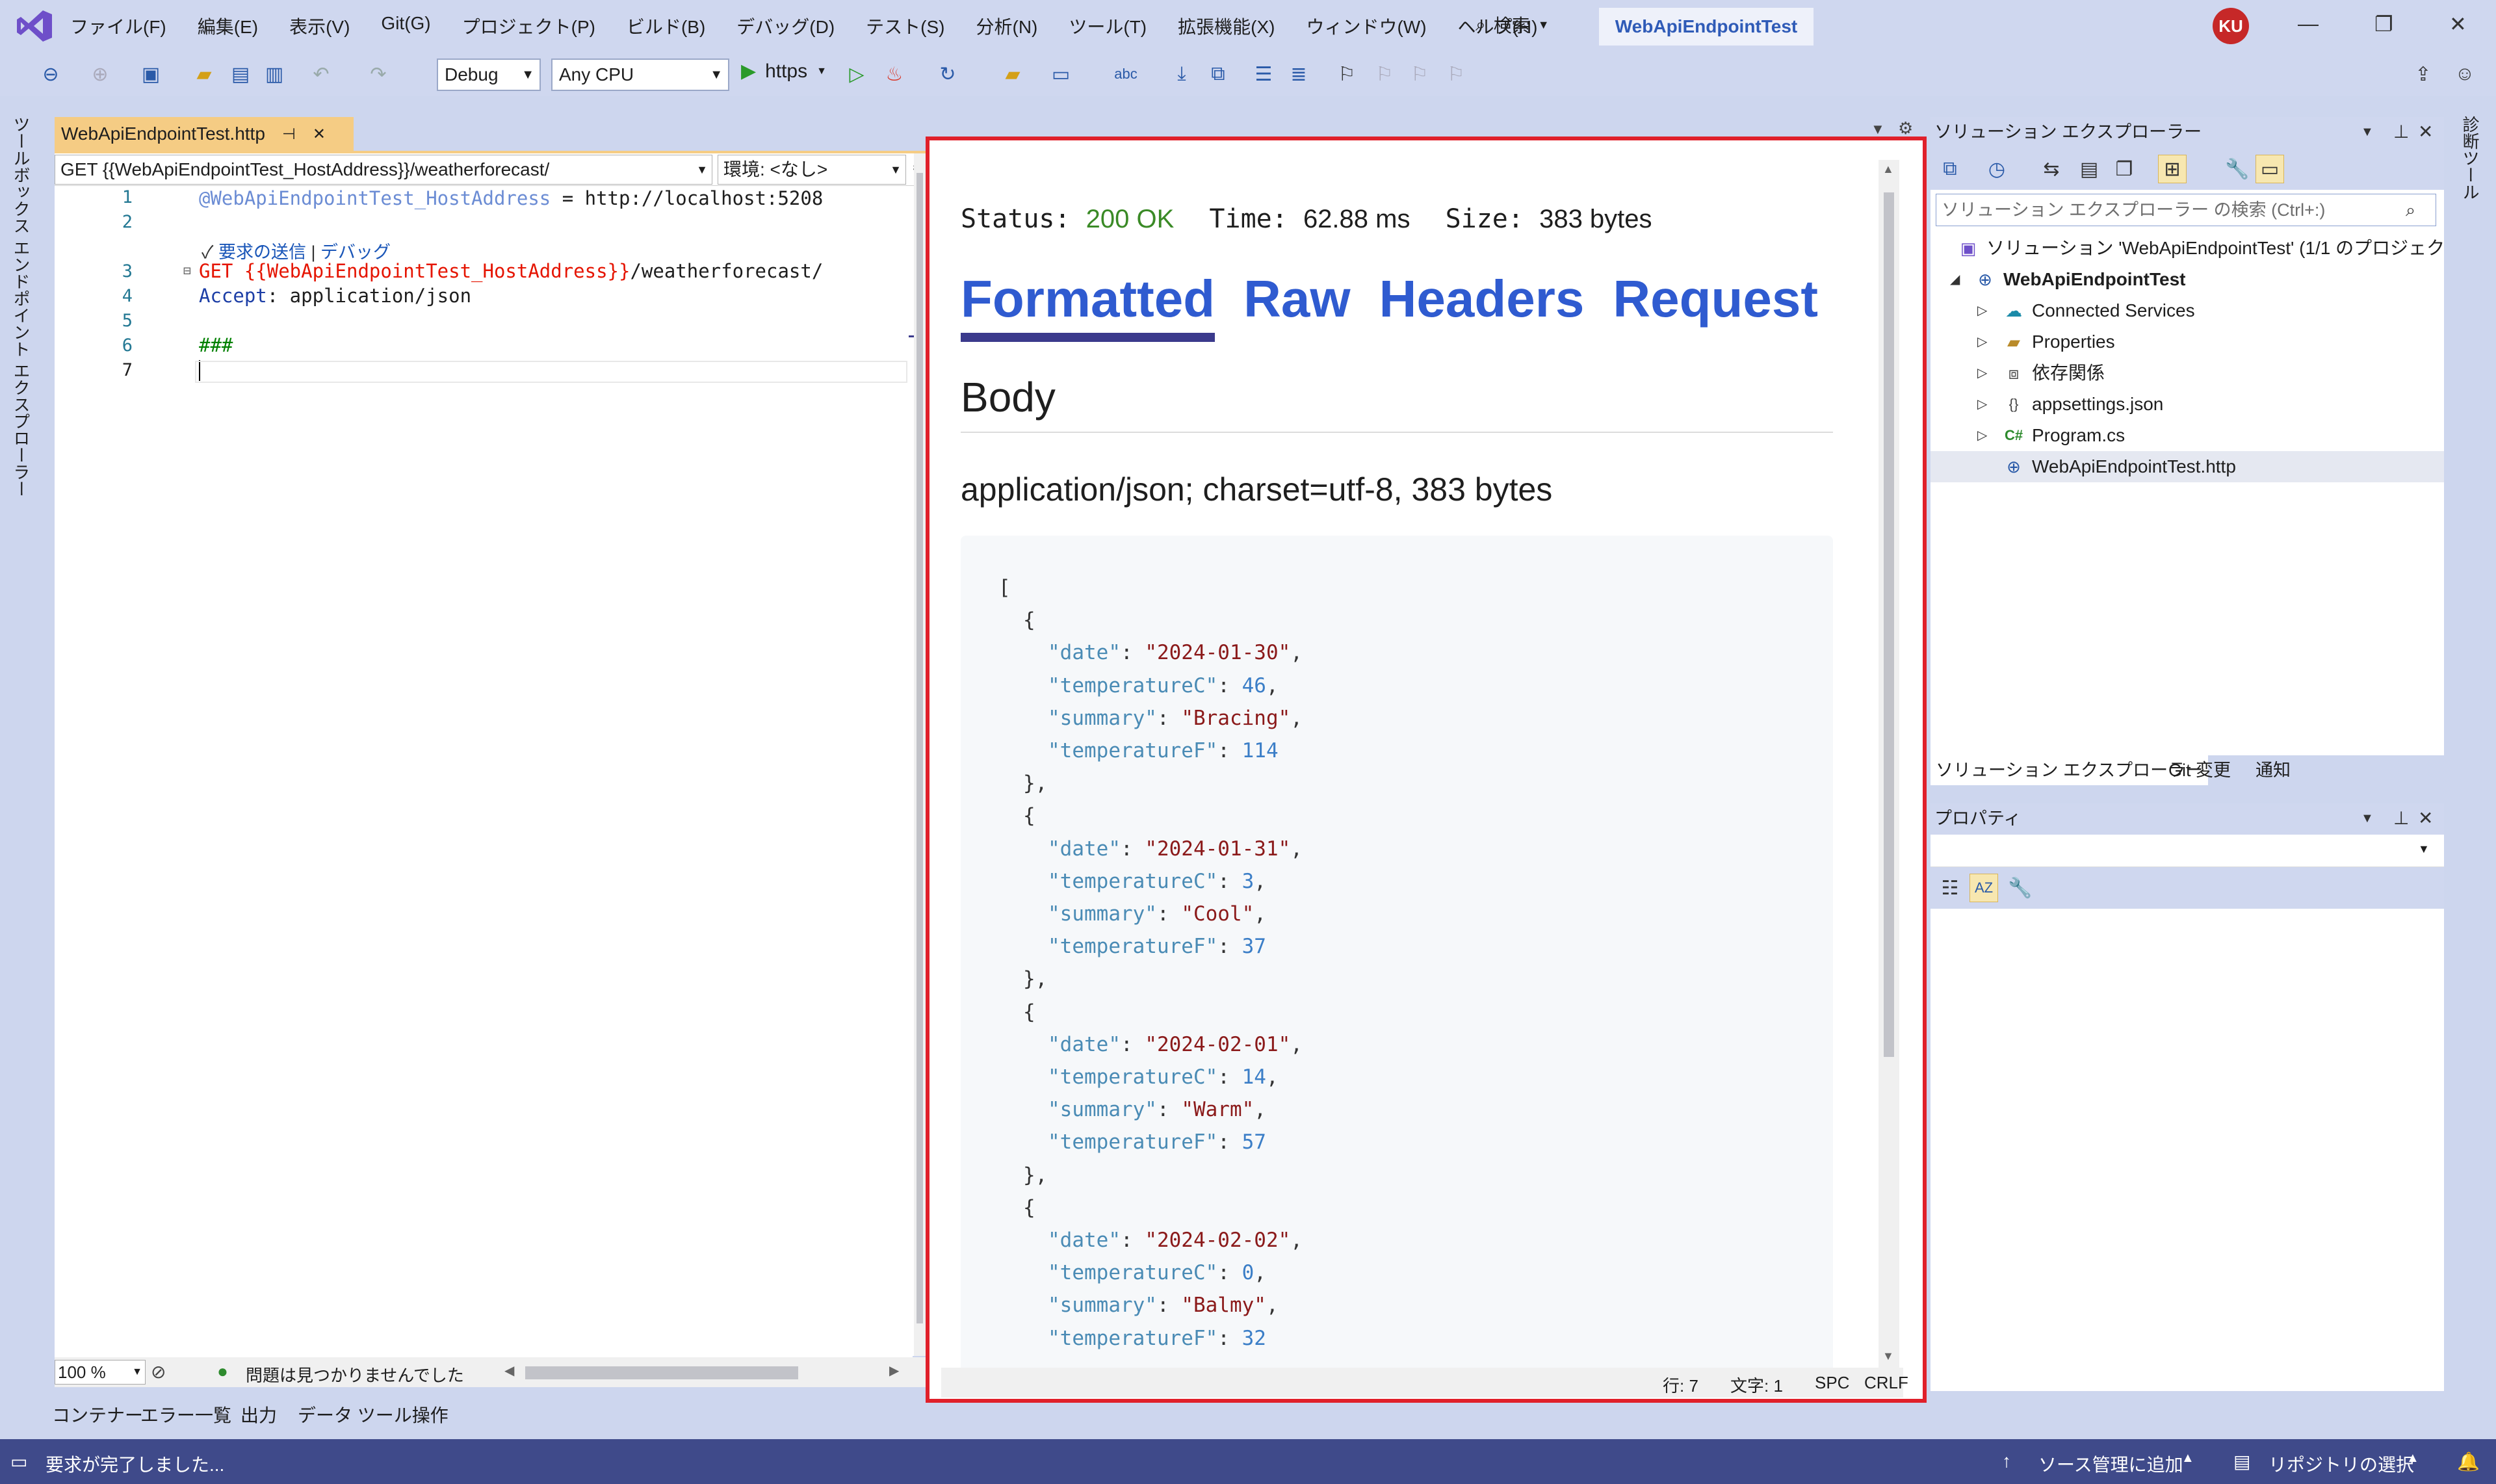  Describe the element at coordinates (2124, 169) in the screenshot. I see `show-all-files-icon: ❐` at that location.